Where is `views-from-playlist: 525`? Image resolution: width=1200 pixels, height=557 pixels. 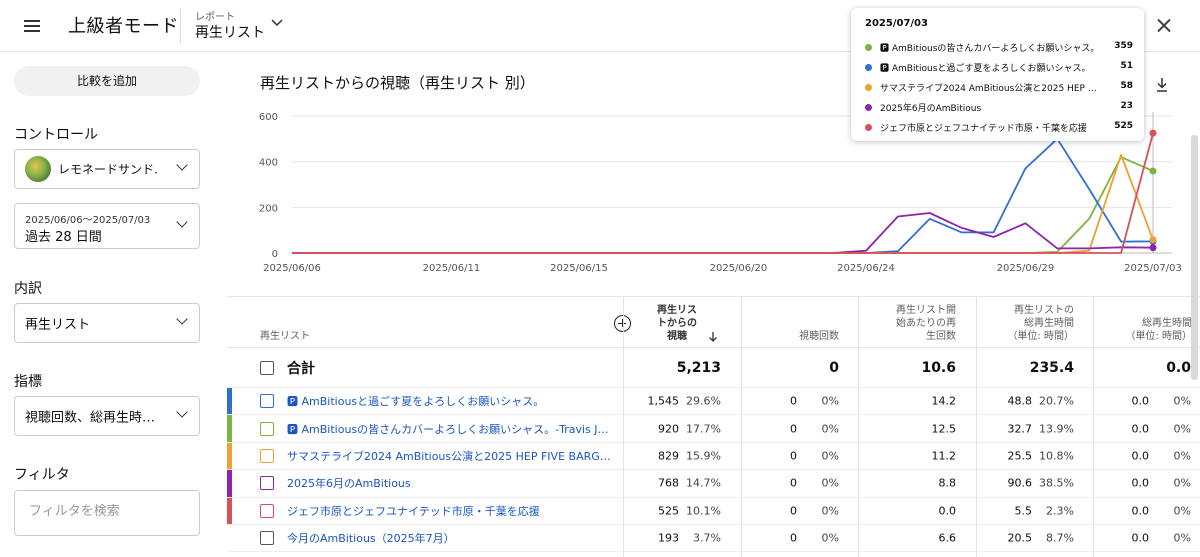 views-from-playlist: 525 is located at coordinates (668, 511).